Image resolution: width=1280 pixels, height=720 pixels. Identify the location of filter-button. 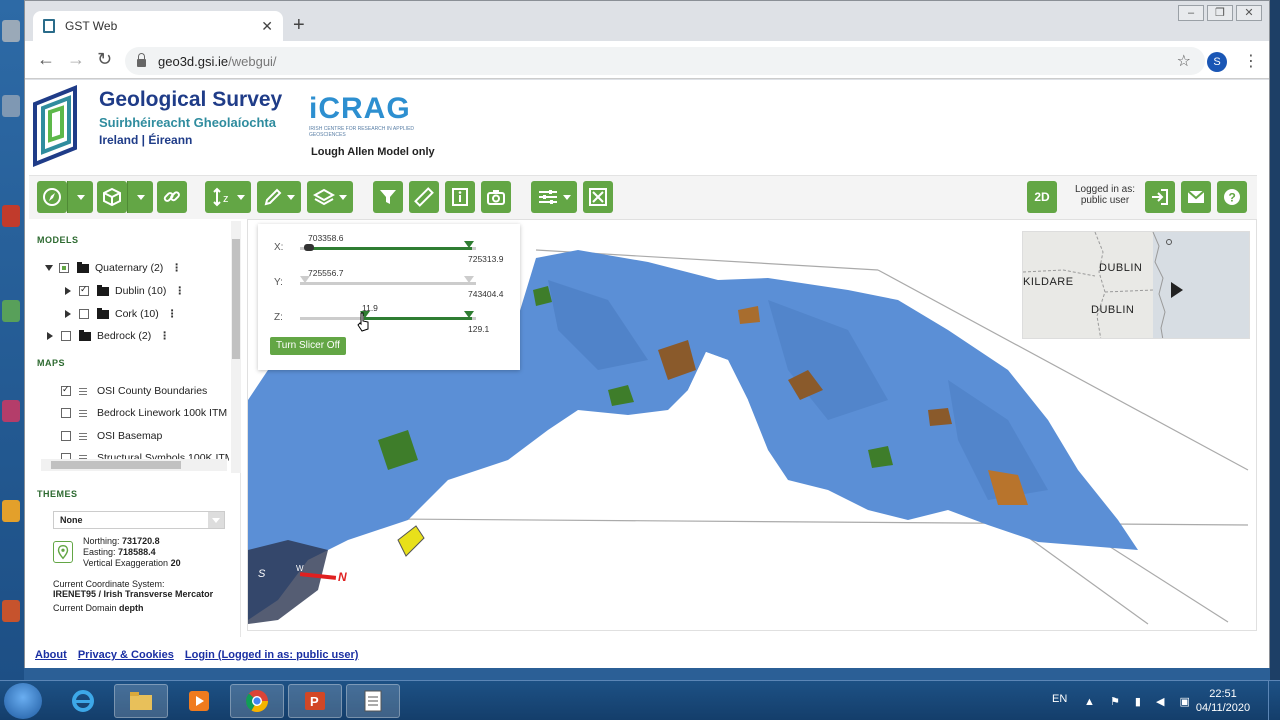
(388, 197).